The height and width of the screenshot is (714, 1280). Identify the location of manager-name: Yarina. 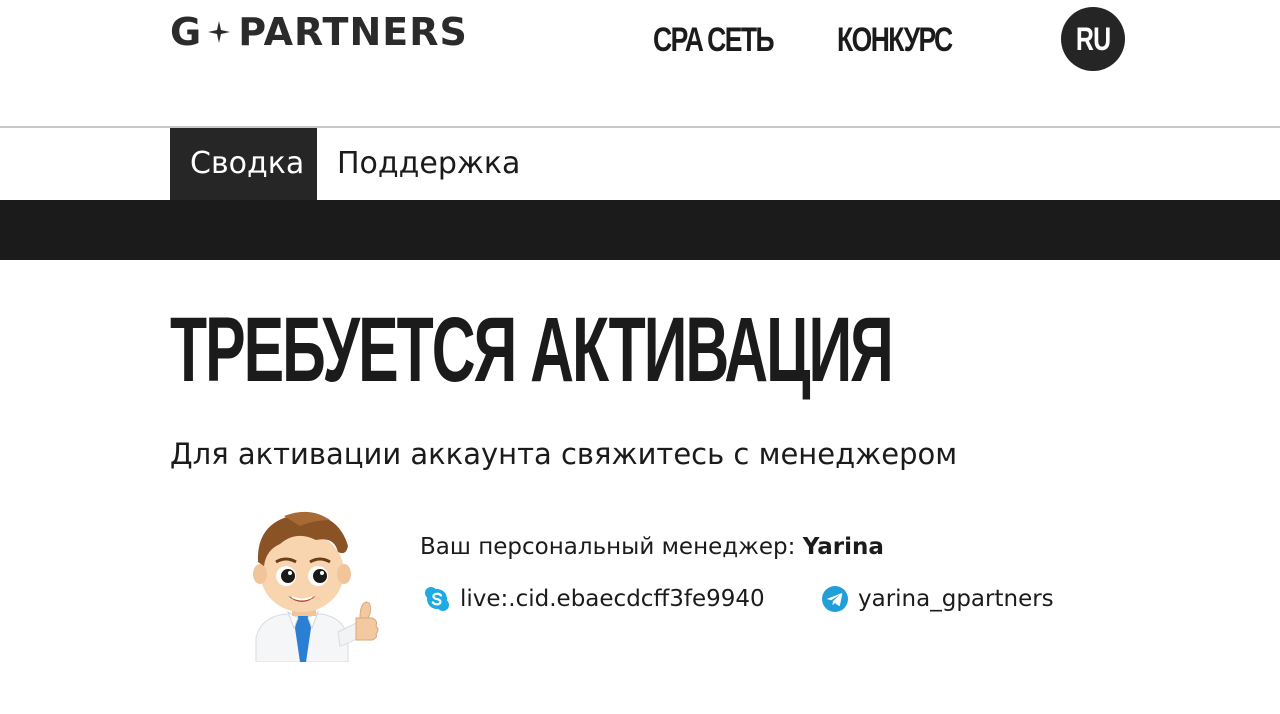
(843, 547).